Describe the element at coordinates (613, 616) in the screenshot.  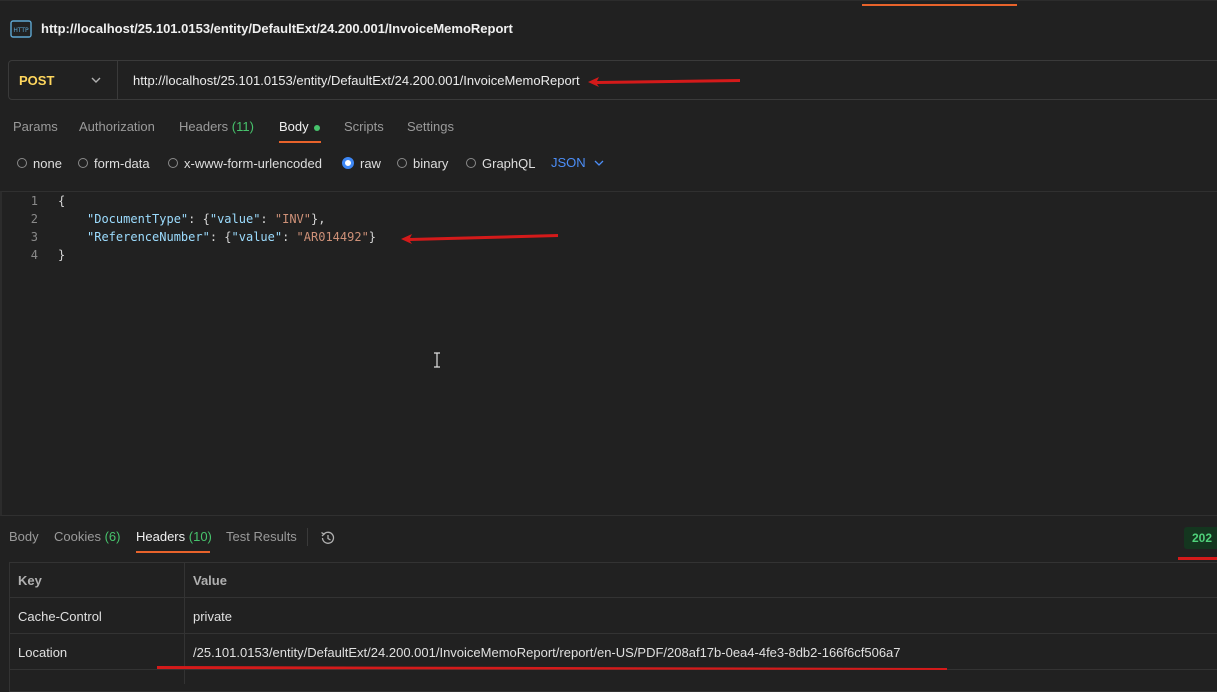
I see `table-row: Cache-Control private` at that location.